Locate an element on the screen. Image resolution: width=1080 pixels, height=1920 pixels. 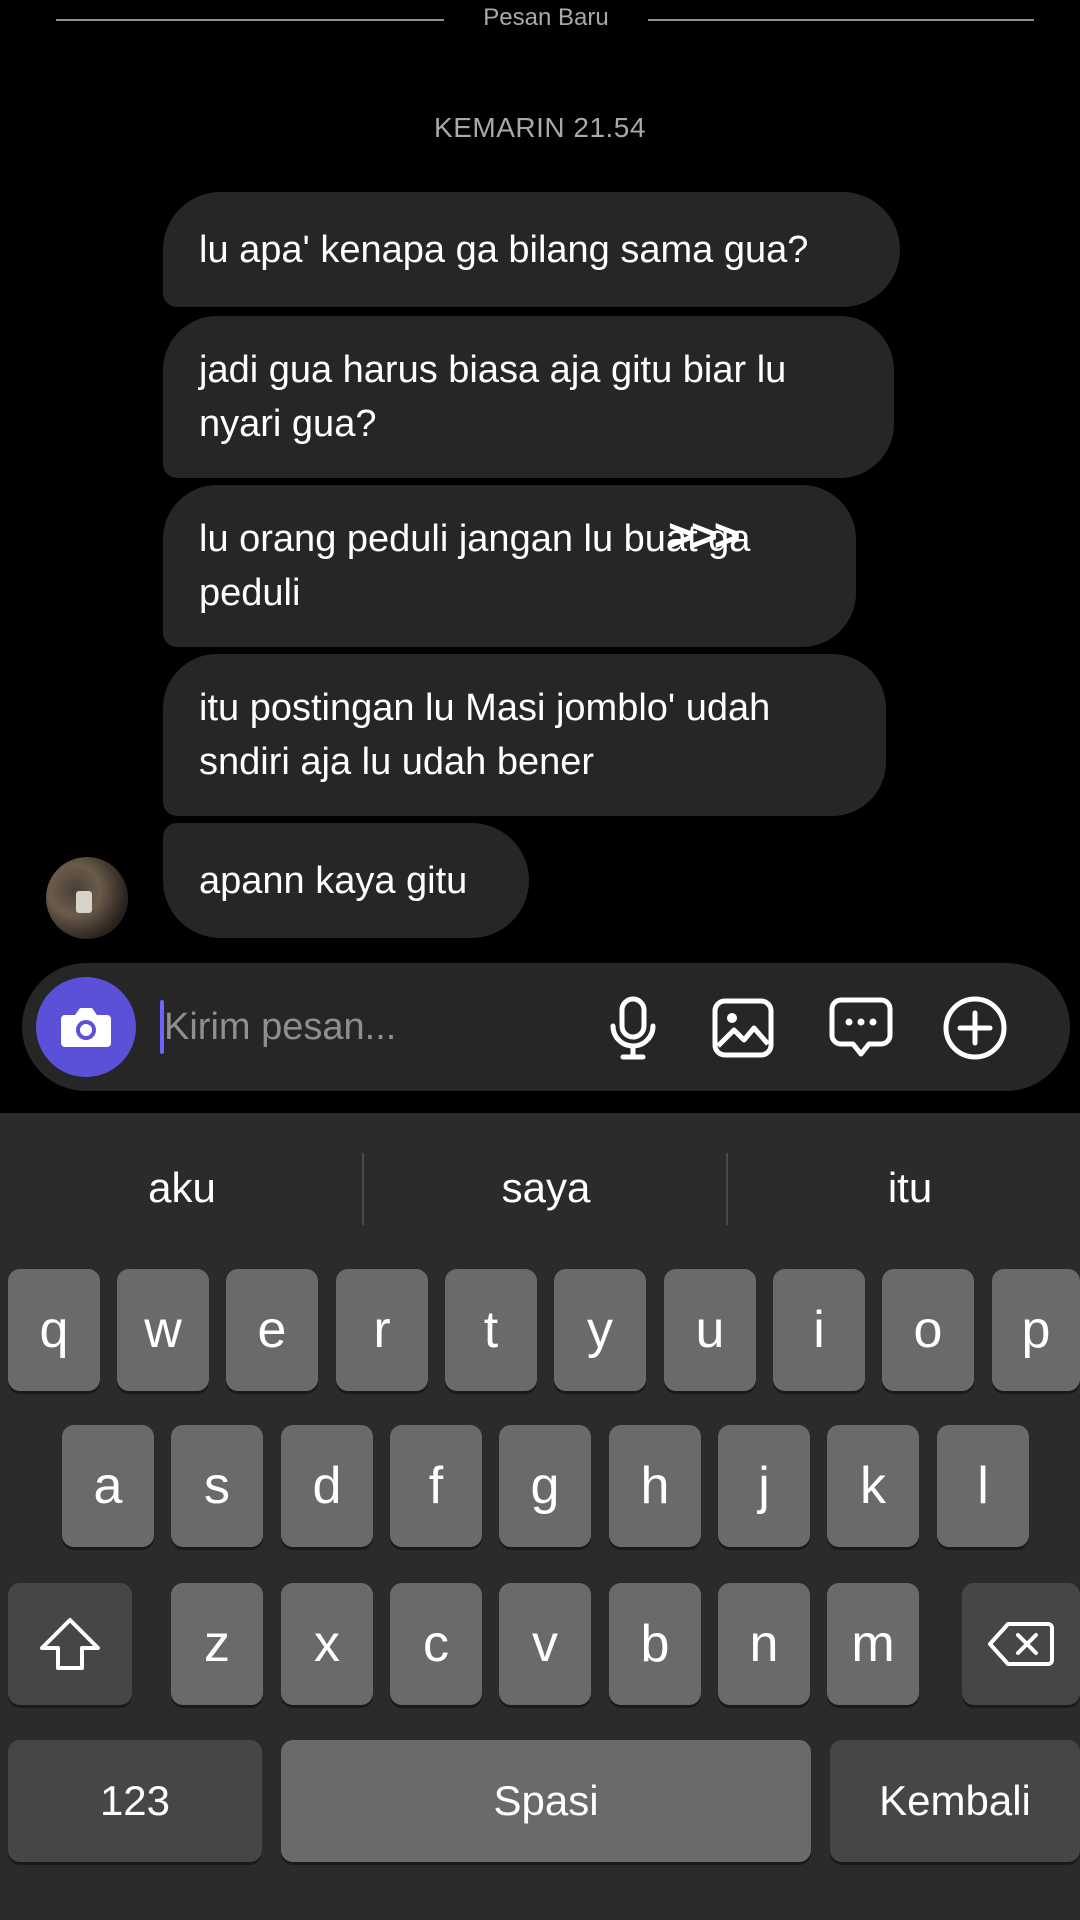
microphone-button is located at coordinates (633, 1028).